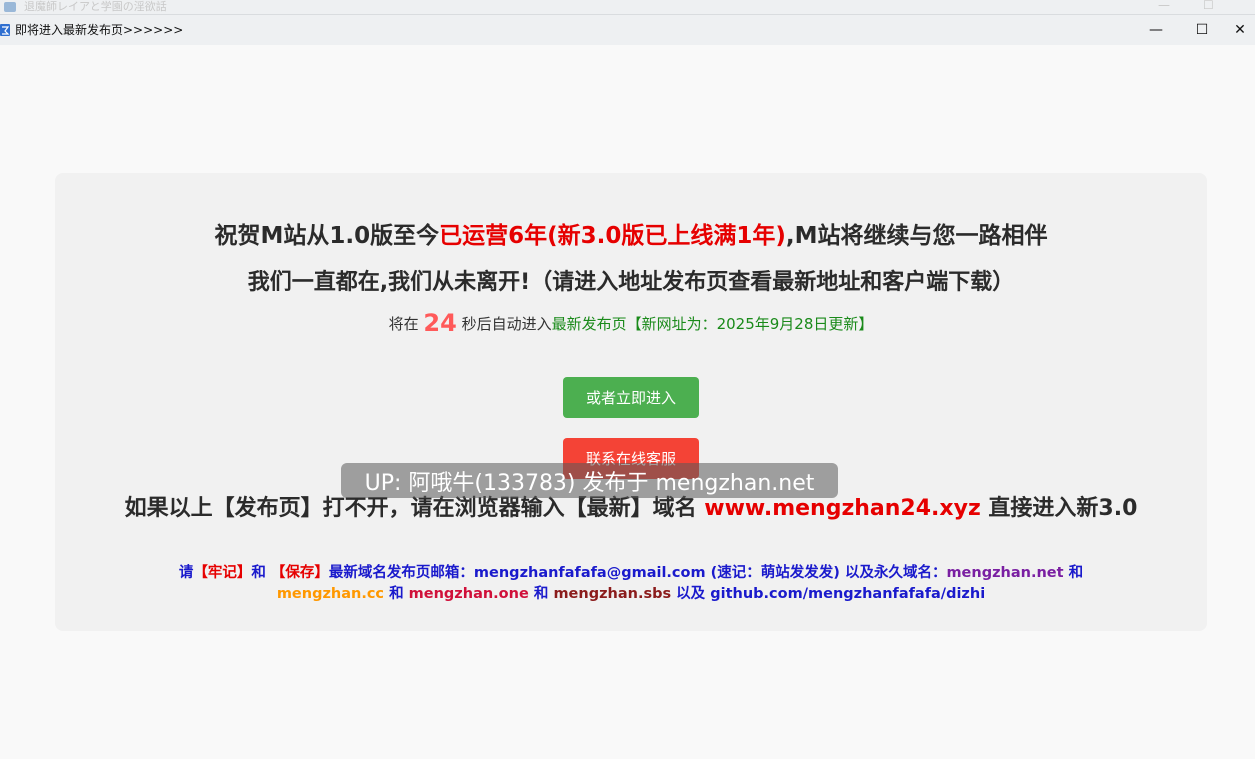 This screenshot has width=1255, height=759. What do you see at coordinates (916, 236) in the screenshot?
I see `headline-text-end: ,M站将继续与您一路相伴` at bounding box center [916, 236].